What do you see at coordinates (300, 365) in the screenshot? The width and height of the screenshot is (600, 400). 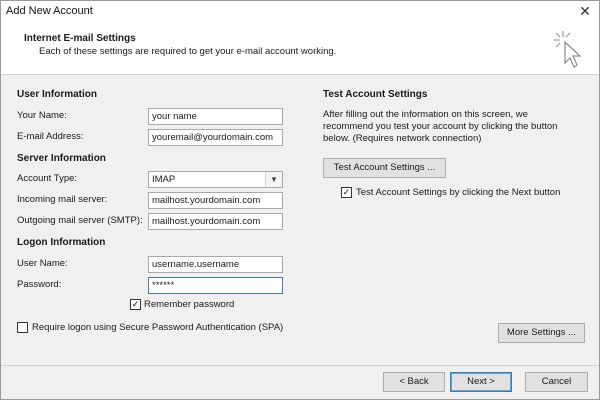 I see `footer-divider` at bounding box center [300, 365].